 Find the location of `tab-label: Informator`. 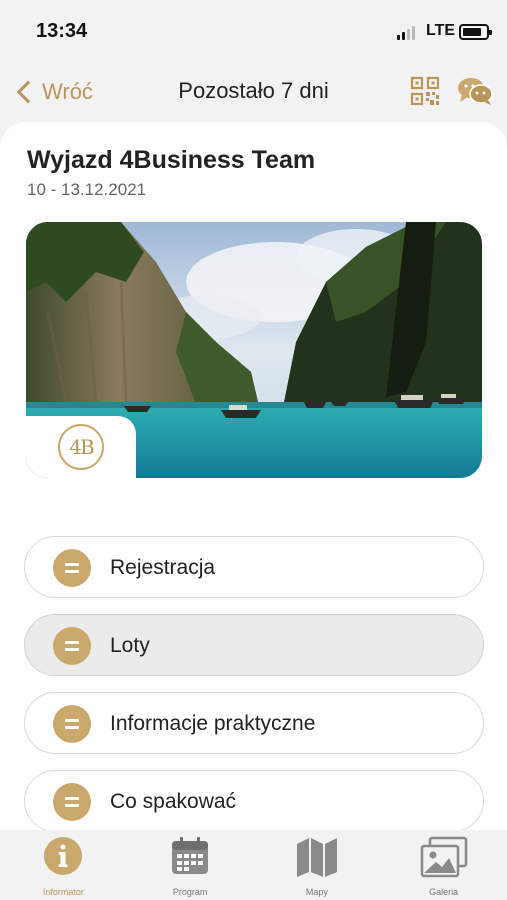

tab-label: Informator is located at coordinates (63, 892).